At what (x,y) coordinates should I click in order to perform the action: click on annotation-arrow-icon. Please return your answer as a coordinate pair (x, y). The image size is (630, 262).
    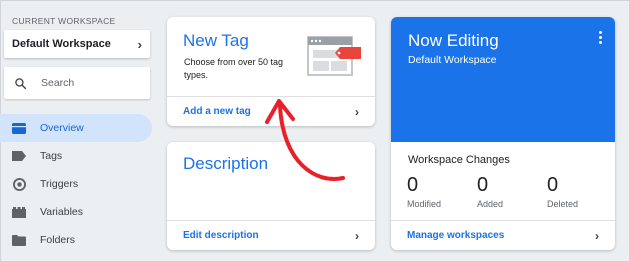
    Looking at the image, I should click on (305, 140).